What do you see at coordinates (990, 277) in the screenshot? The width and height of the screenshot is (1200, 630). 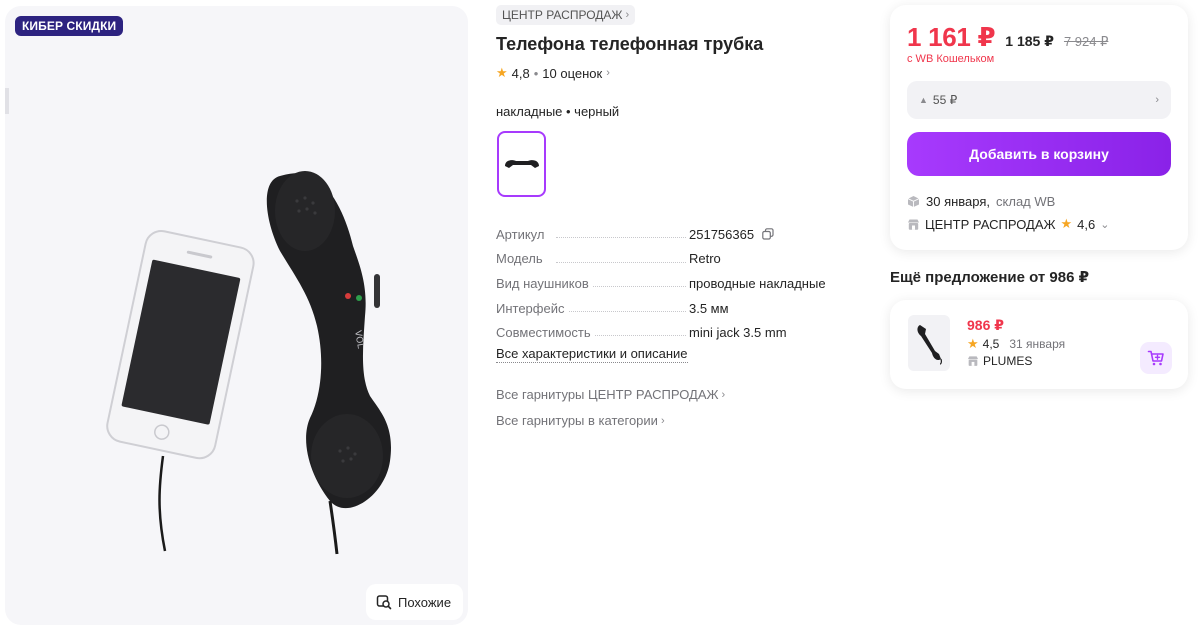 I see `other-offer-heading: Ещё предложение от 986 ₽` at bounding box center [990, 277].